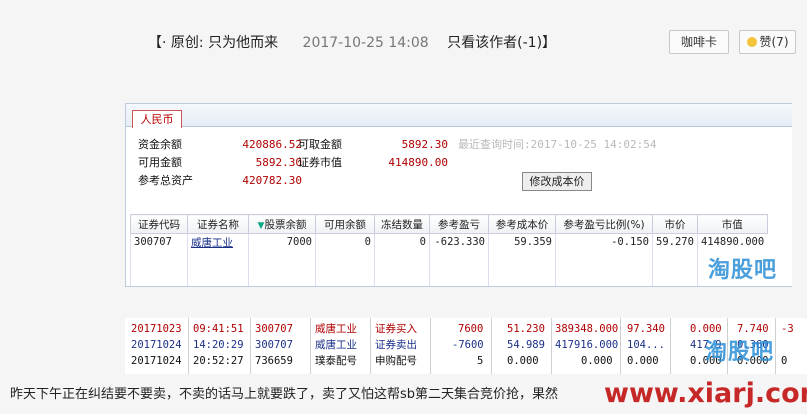 The height and width of the screenshot is (414, 807). Describe the element at coordinates (522, 241) in the screenshot. I see `cell-cost: 59.359` at that location.